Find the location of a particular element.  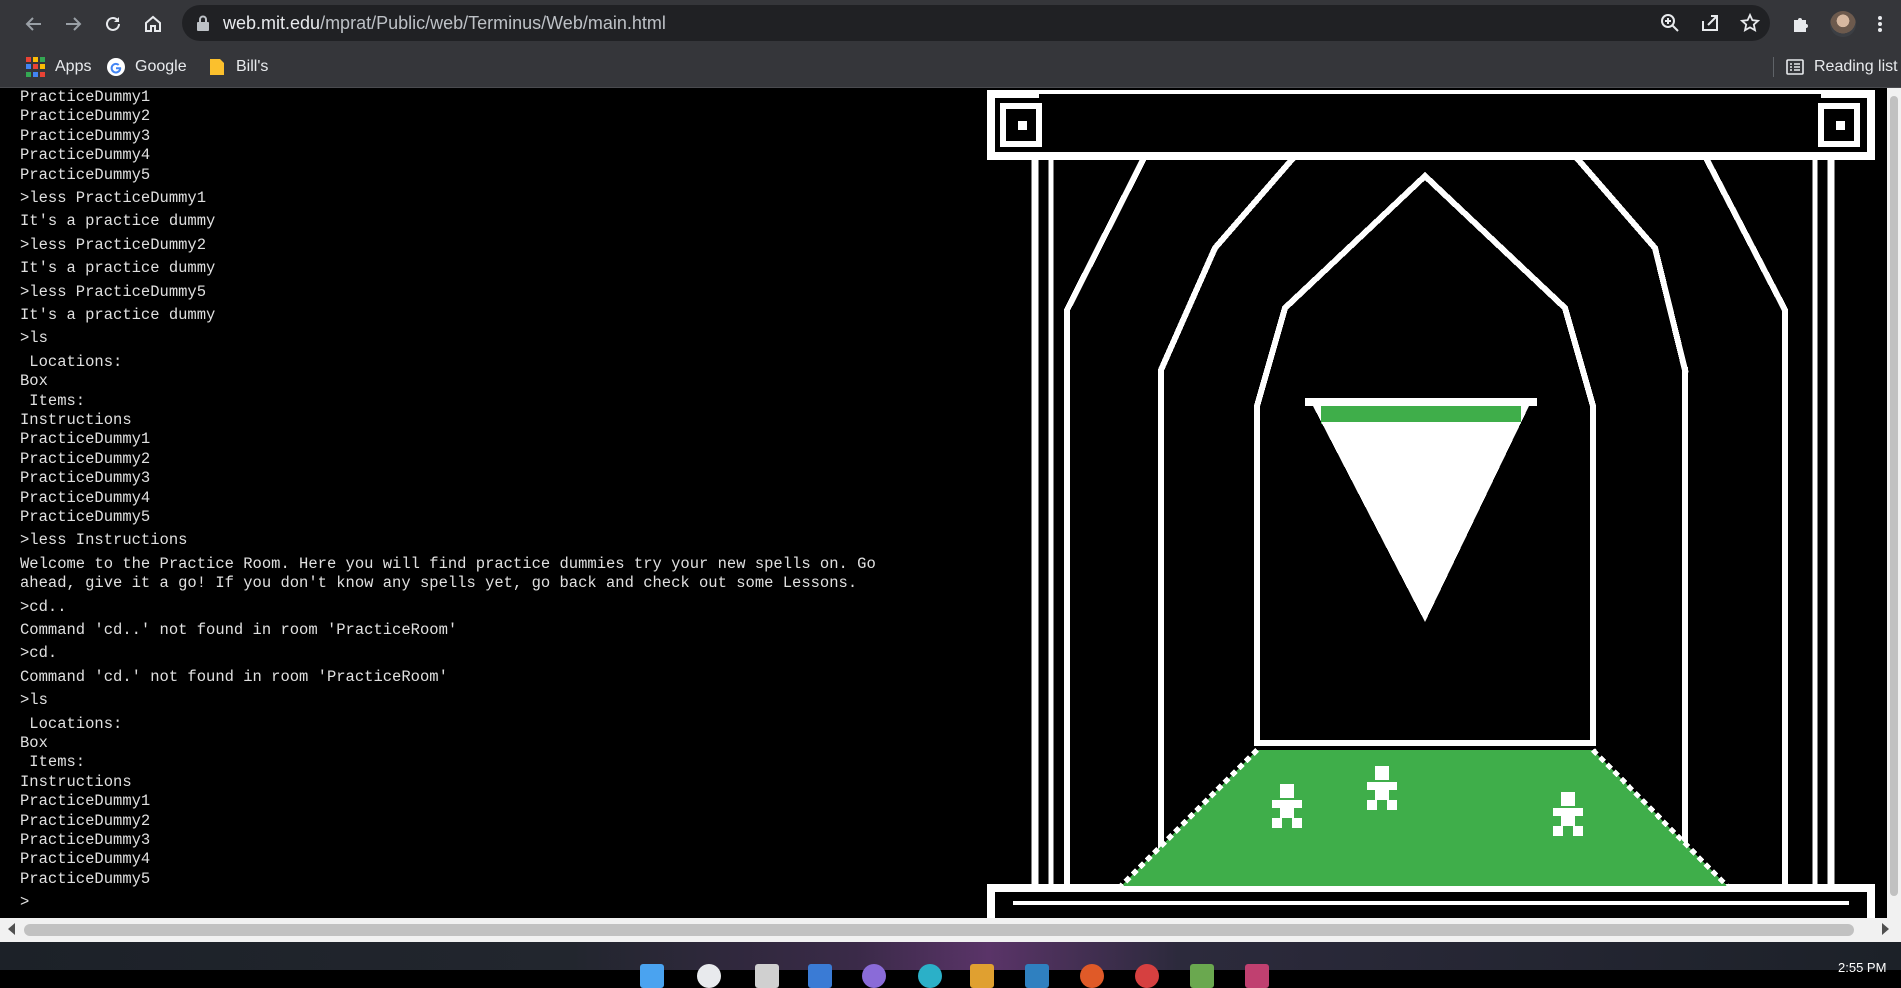

reload-icon is located at coordinates (113, 23).